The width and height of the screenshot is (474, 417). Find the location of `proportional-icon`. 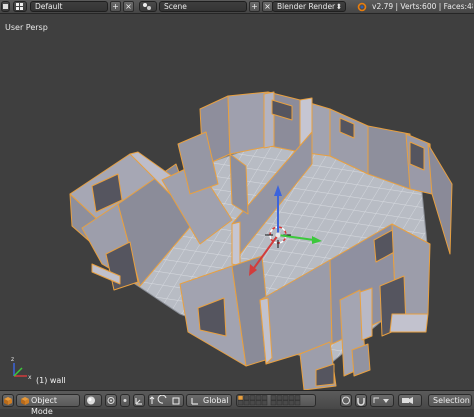

proportional-icon is located at coordinates (346, 400).